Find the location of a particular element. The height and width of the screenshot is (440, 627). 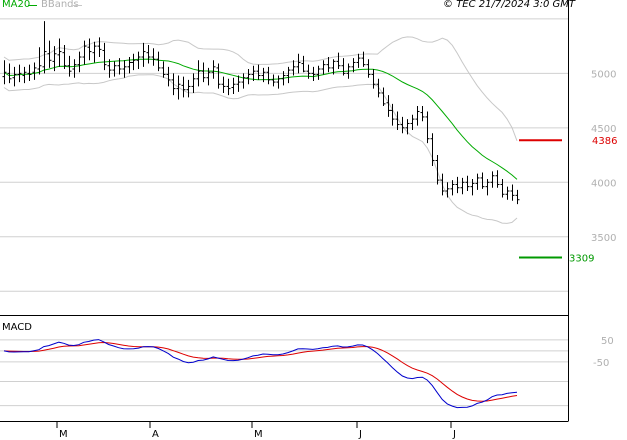

resistance-label: 4386 is located at coordinates (604, 141).